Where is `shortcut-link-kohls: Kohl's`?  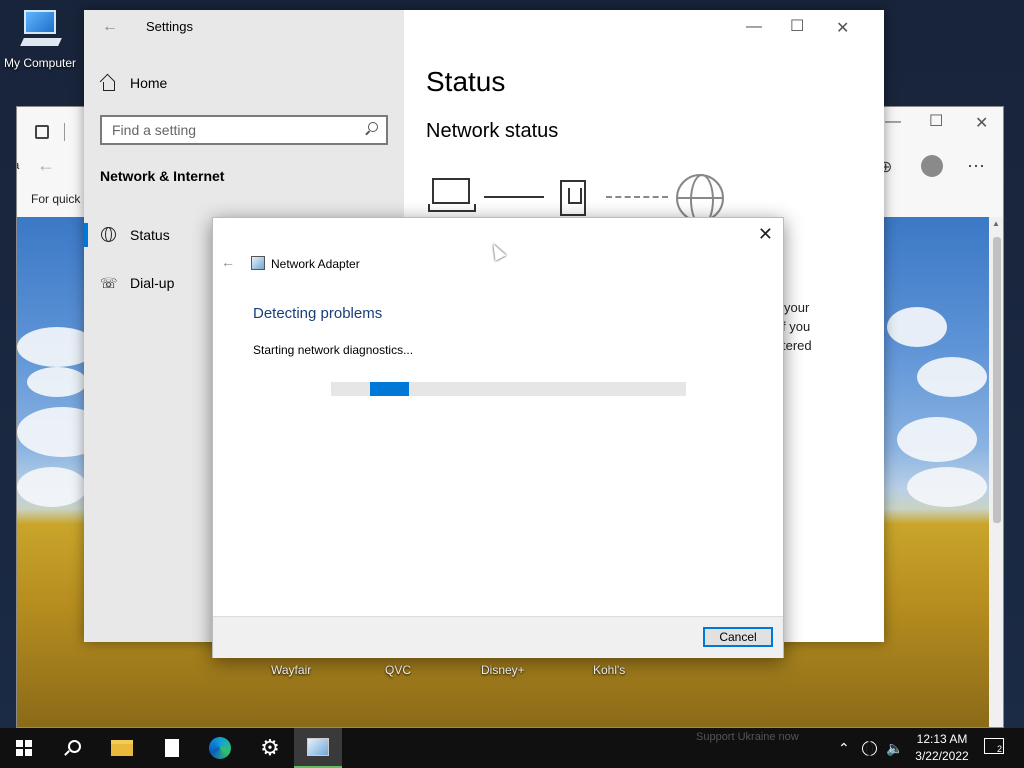
shortcut-link-kohls: Kohl's is located at coordinates (609, 670).